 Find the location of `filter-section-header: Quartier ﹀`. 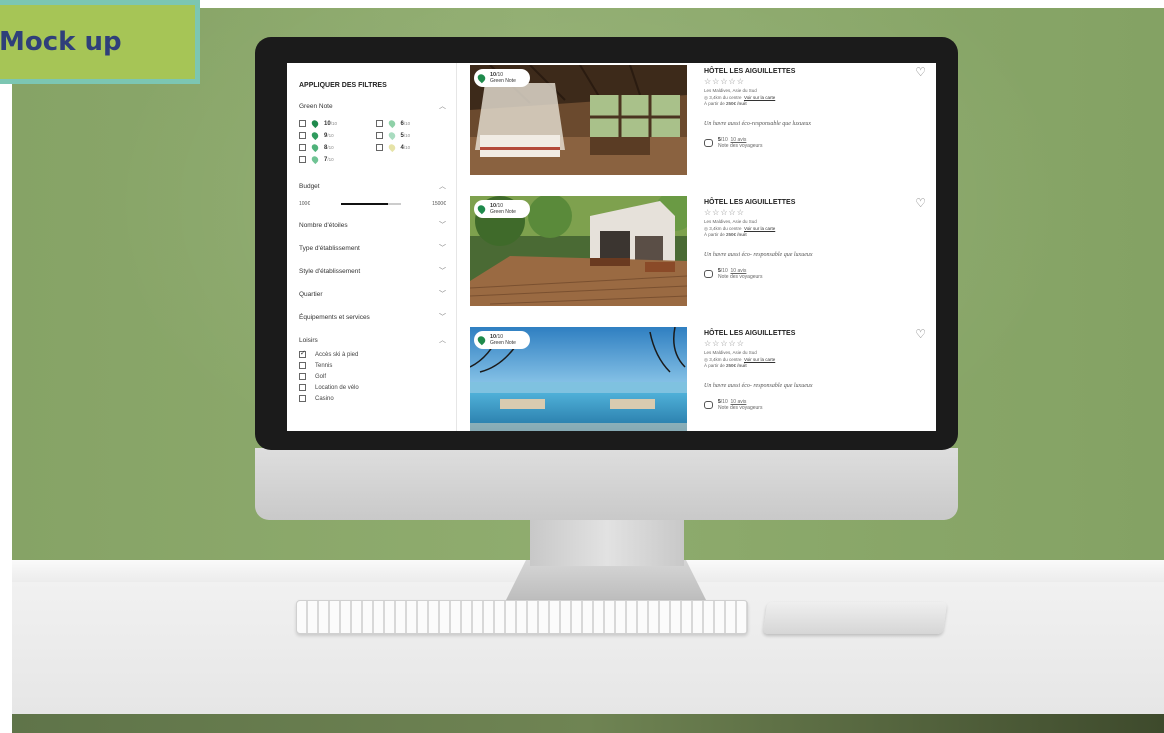

filter-section-header: Quartier ﹀ is located at coordinates (372, 294).